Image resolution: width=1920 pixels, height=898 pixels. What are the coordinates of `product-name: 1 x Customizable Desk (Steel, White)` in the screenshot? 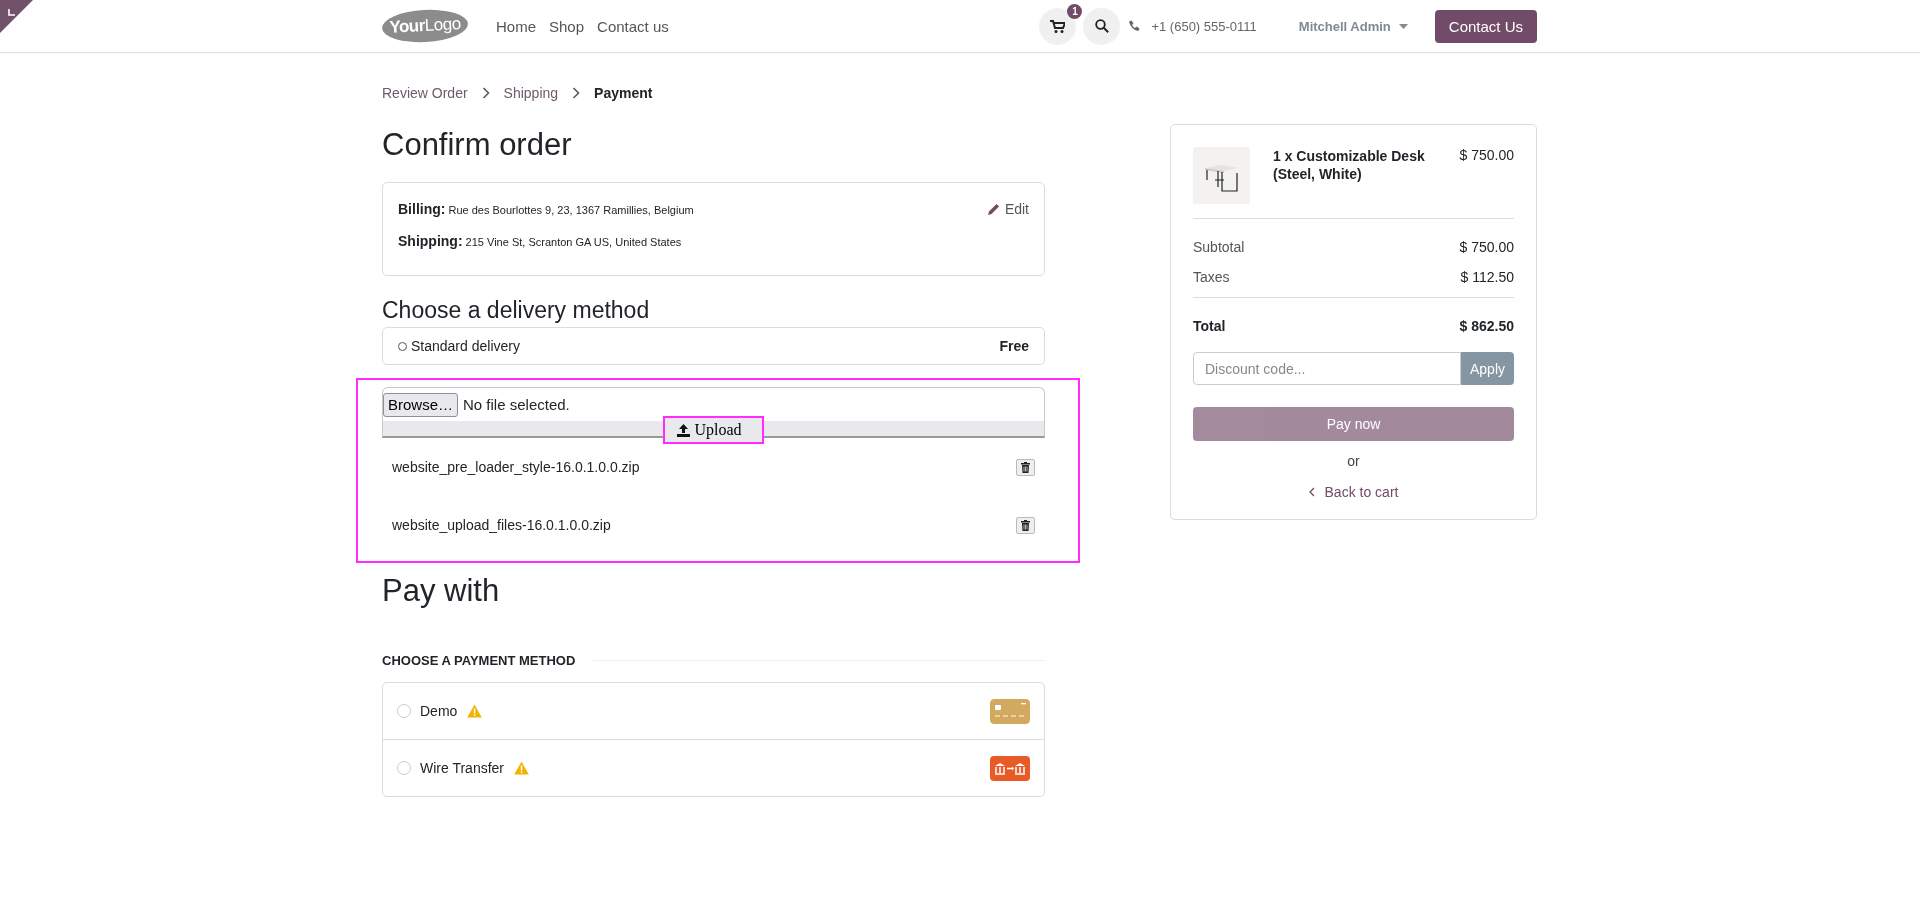 It's located at (1349, 165).